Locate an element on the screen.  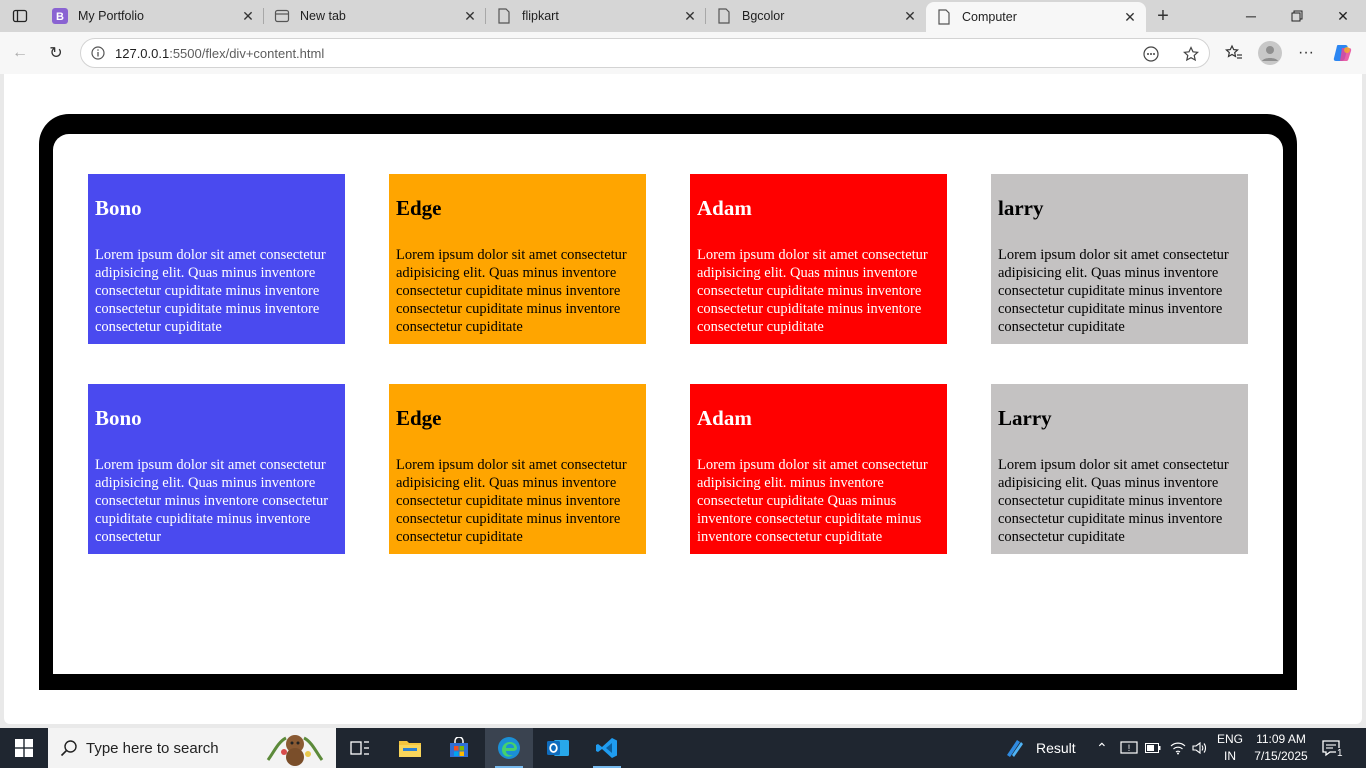
wifi-icon is located at coordinates (1178, 748).